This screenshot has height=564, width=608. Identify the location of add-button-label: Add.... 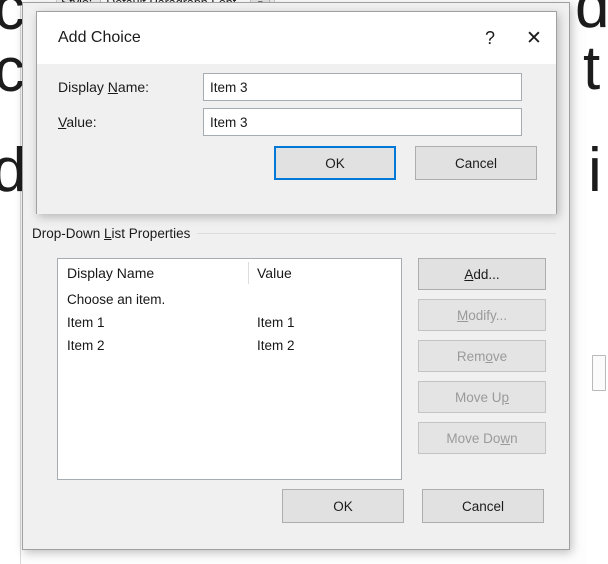
(482, 274).